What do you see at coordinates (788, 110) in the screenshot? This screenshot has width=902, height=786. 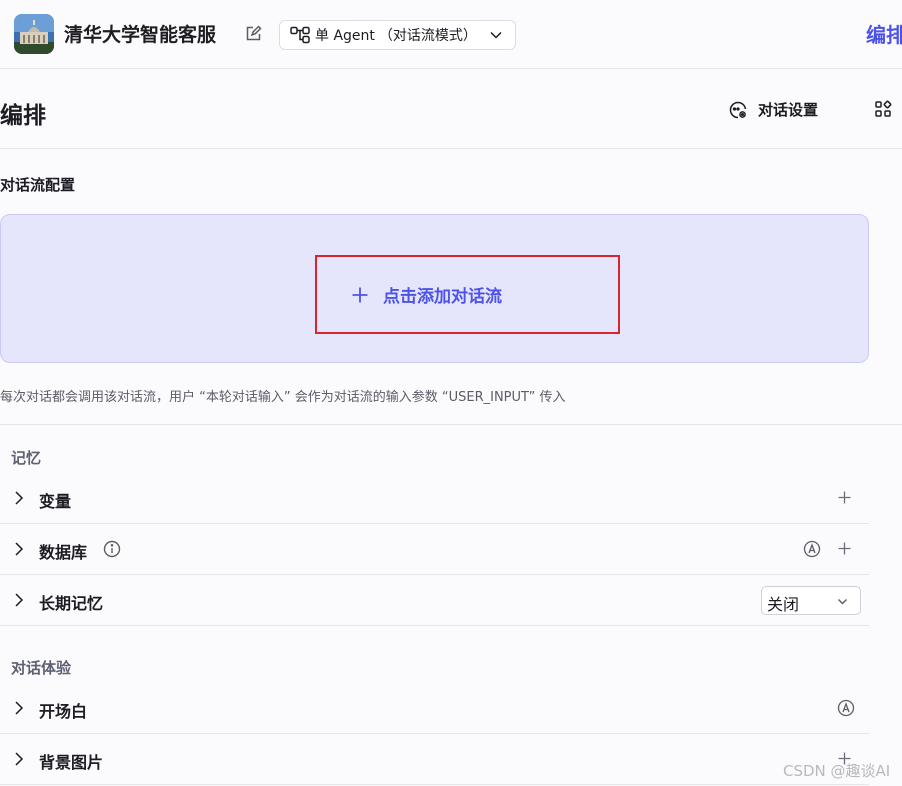 I see `dialog-settings-label: 对话设置` at bounding box center [788, 110].